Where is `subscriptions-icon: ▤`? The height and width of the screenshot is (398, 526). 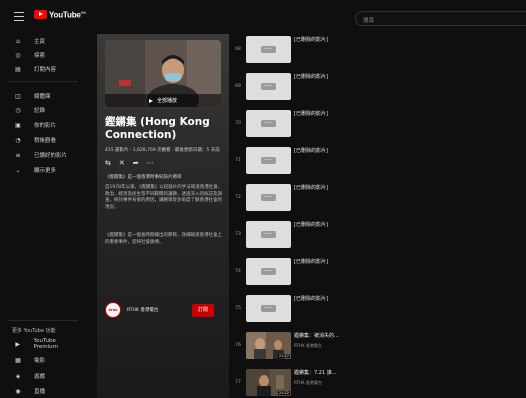
subscriptions-icon: ▤ is located at coordinates (18, 69).